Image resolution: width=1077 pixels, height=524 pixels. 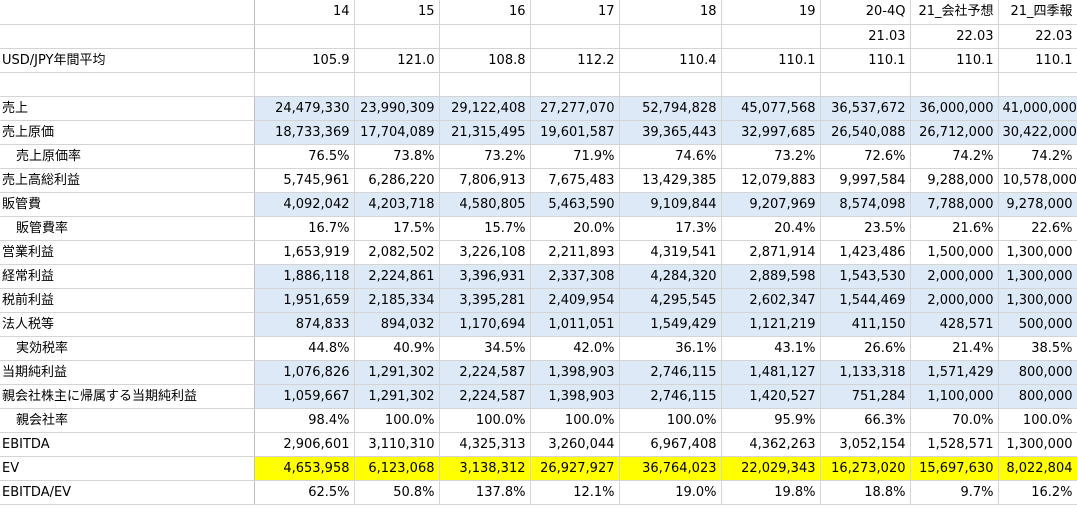 What do you see at coordinates (127, 372) in the screenshot?
I see `row-label-cell: 当期純利益` at bounding box center [127, 372].